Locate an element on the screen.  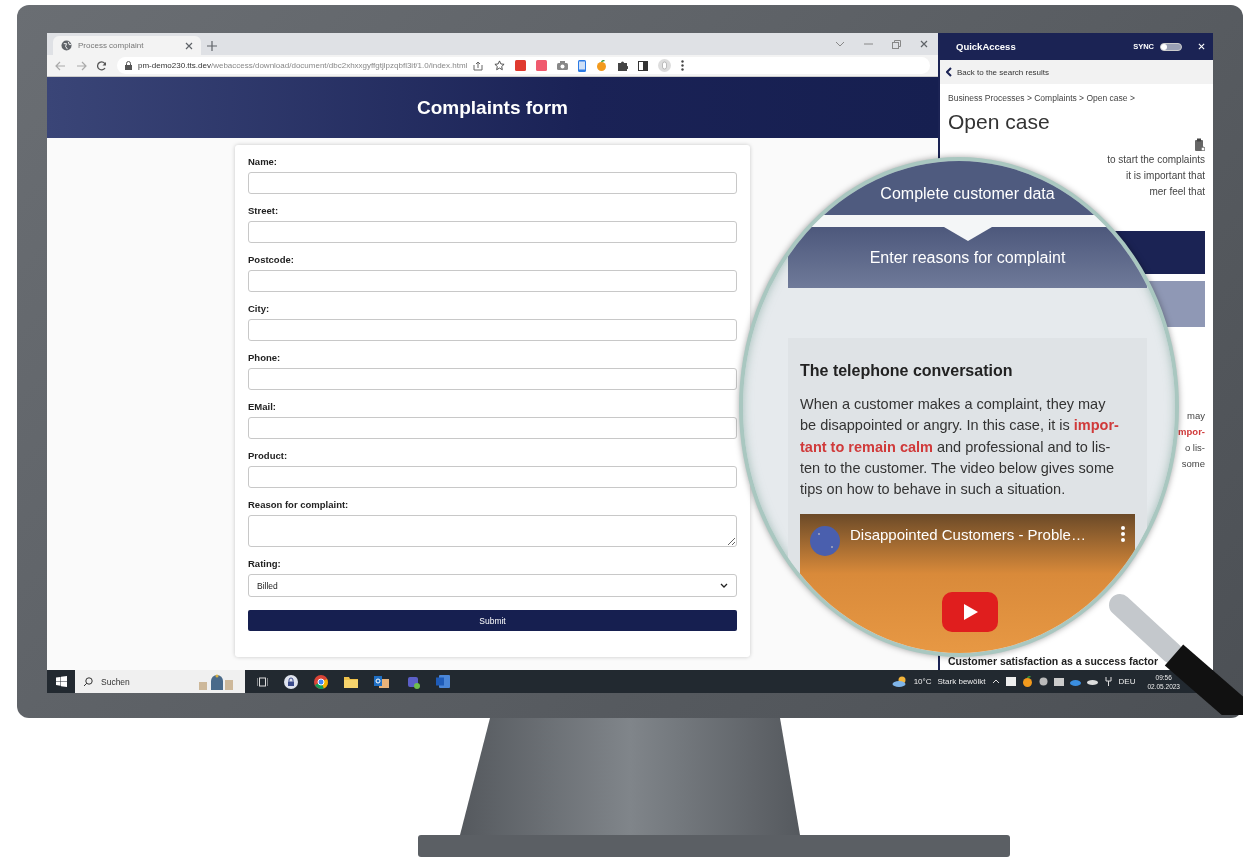
panel-title: QuickAccess is located at coordinates (986, 46).